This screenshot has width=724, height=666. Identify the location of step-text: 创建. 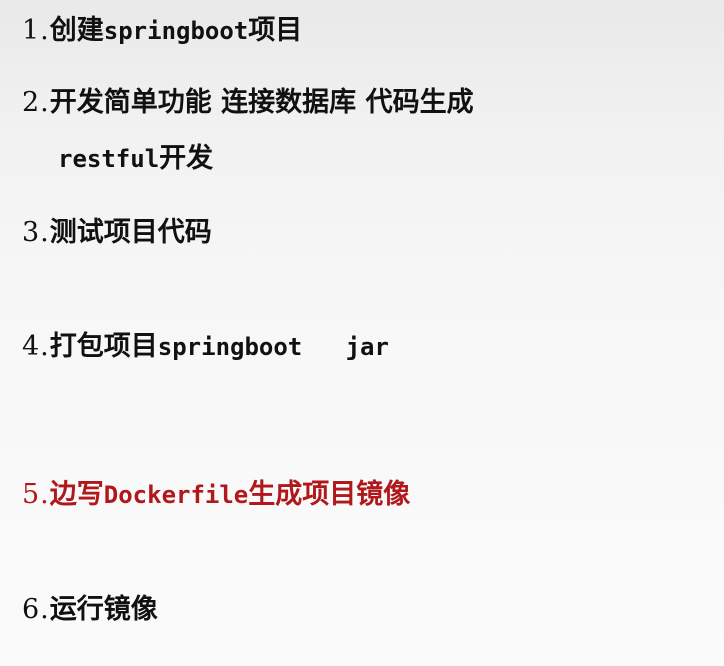
(76, 30).